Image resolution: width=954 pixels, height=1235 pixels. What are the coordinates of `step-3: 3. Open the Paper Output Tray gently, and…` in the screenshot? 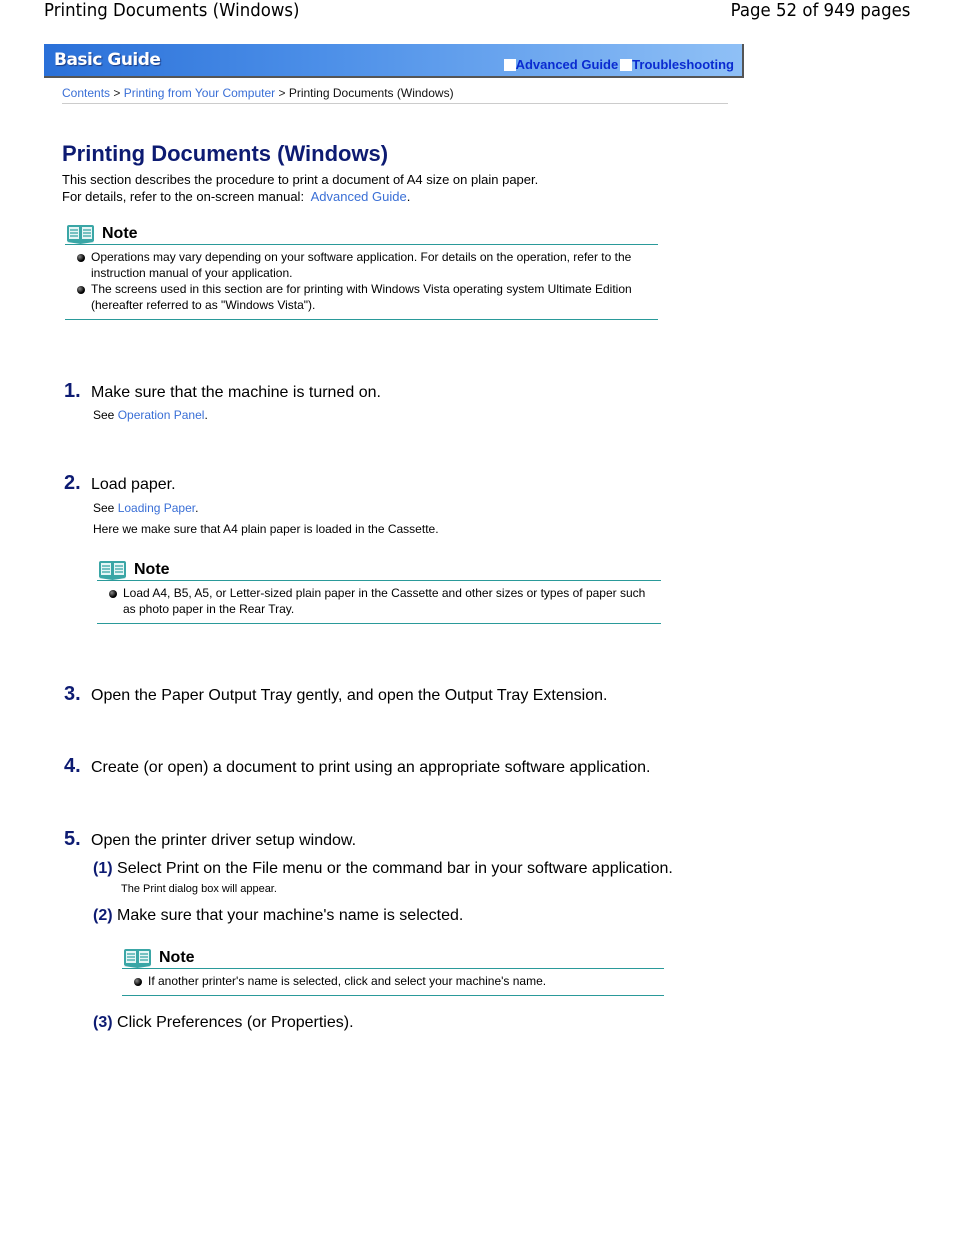 It's located at (335, 694).